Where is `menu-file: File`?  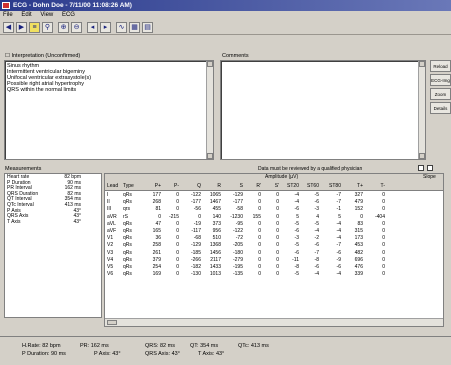
menu-file: File is located at coordinates (8, 15).